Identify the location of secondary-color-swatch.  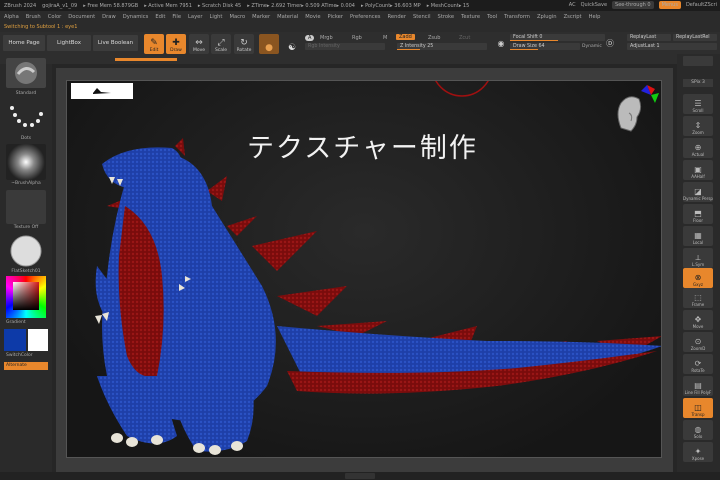
(38, 340).